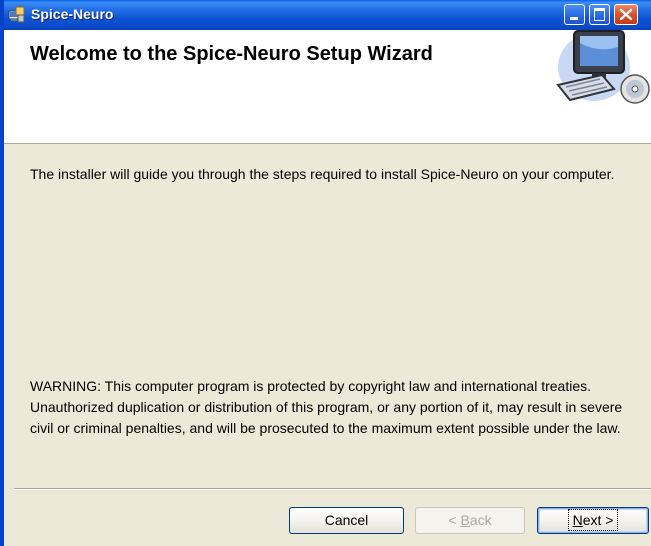 Image resolution: width=651 pixels, height=546 pixels. I want to click on back-button-label: < Back, so click(470, 520).